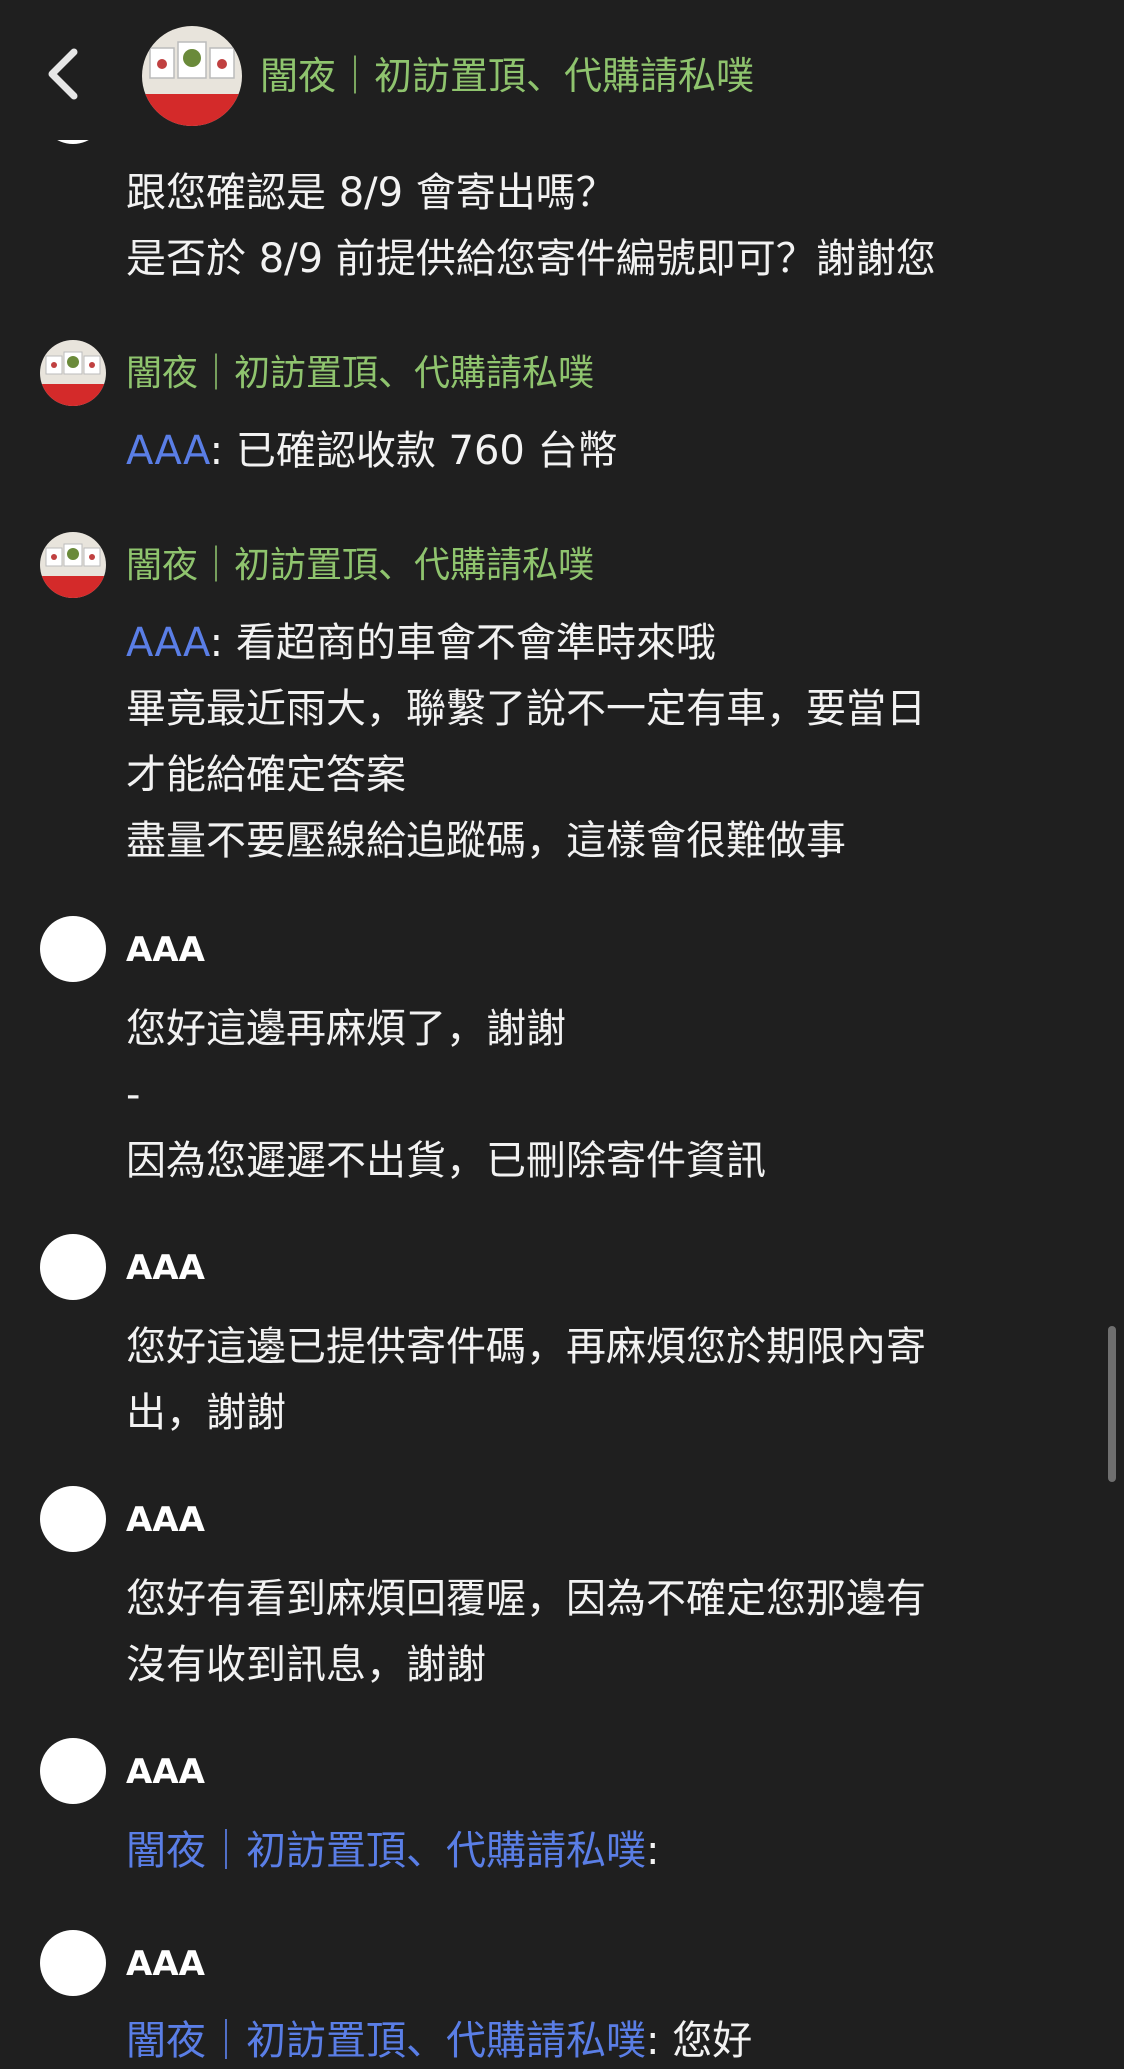 The width and height of the screenshot is (1124, 2069). I want to click on message-text: 闇夜｜初訪置頂、代購請私噗:, so click(393, 1851).